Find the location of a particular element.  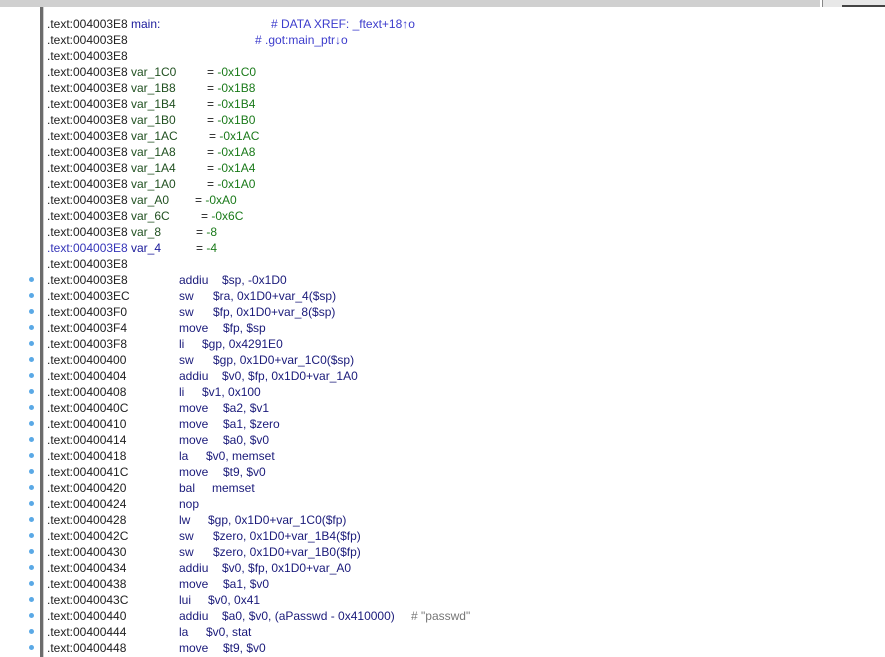

stack-var-row: .text:004003E8 var_1B4 = -0x1B4 is located at coordinates (442, 104).